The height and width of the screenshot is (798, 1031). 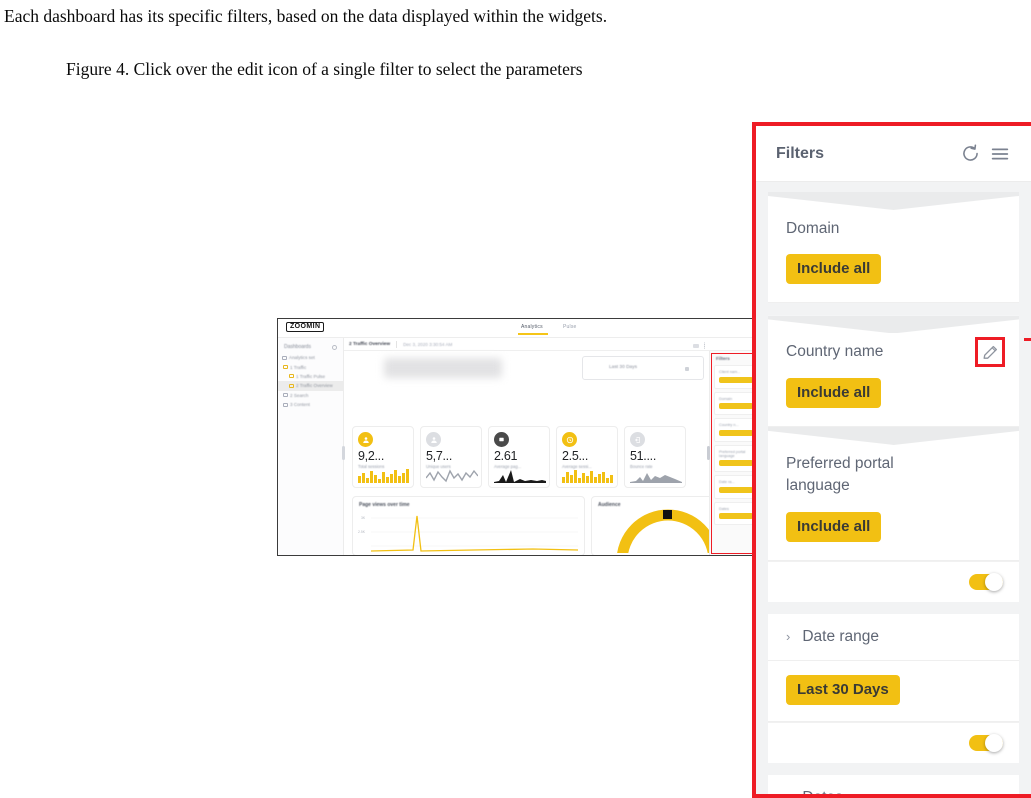 I want to click on sidebar-item-1-traffic-pulse: 1 Traffic Pulse, so click(x=310, y=376).